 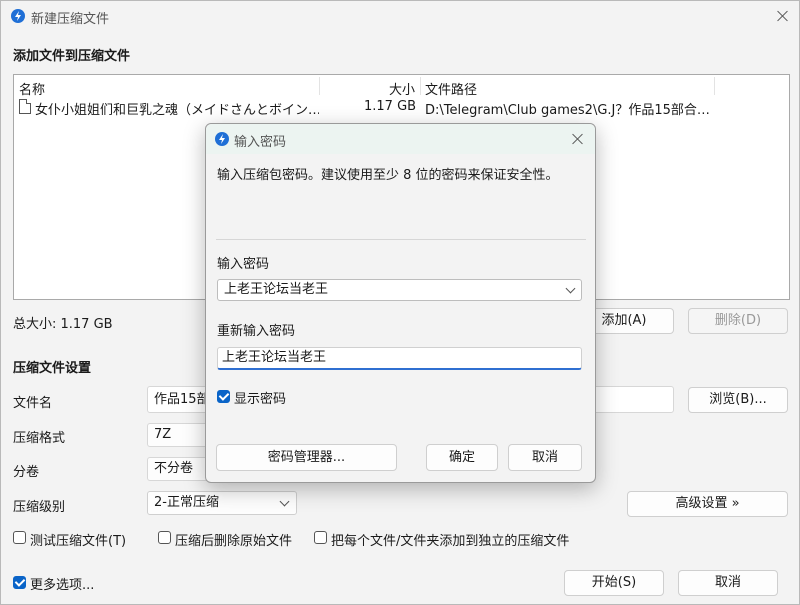 What do you see at coordinates (462, 457) in the screenshot?
I see `ok-button: 确定` at bounding box center [462, 457].